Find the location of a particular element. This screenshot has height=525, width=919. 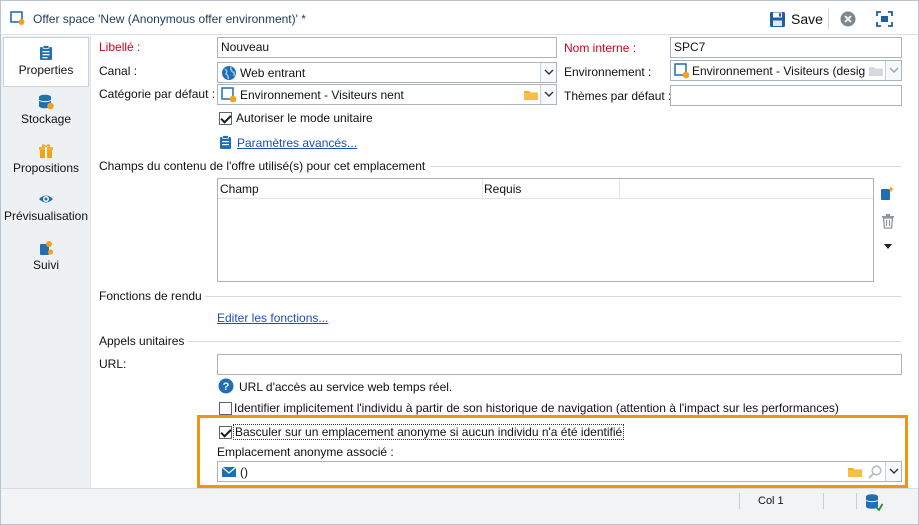

sidebar-item-previsualisation: Prévisualisation is located at coordinates (46, 210).